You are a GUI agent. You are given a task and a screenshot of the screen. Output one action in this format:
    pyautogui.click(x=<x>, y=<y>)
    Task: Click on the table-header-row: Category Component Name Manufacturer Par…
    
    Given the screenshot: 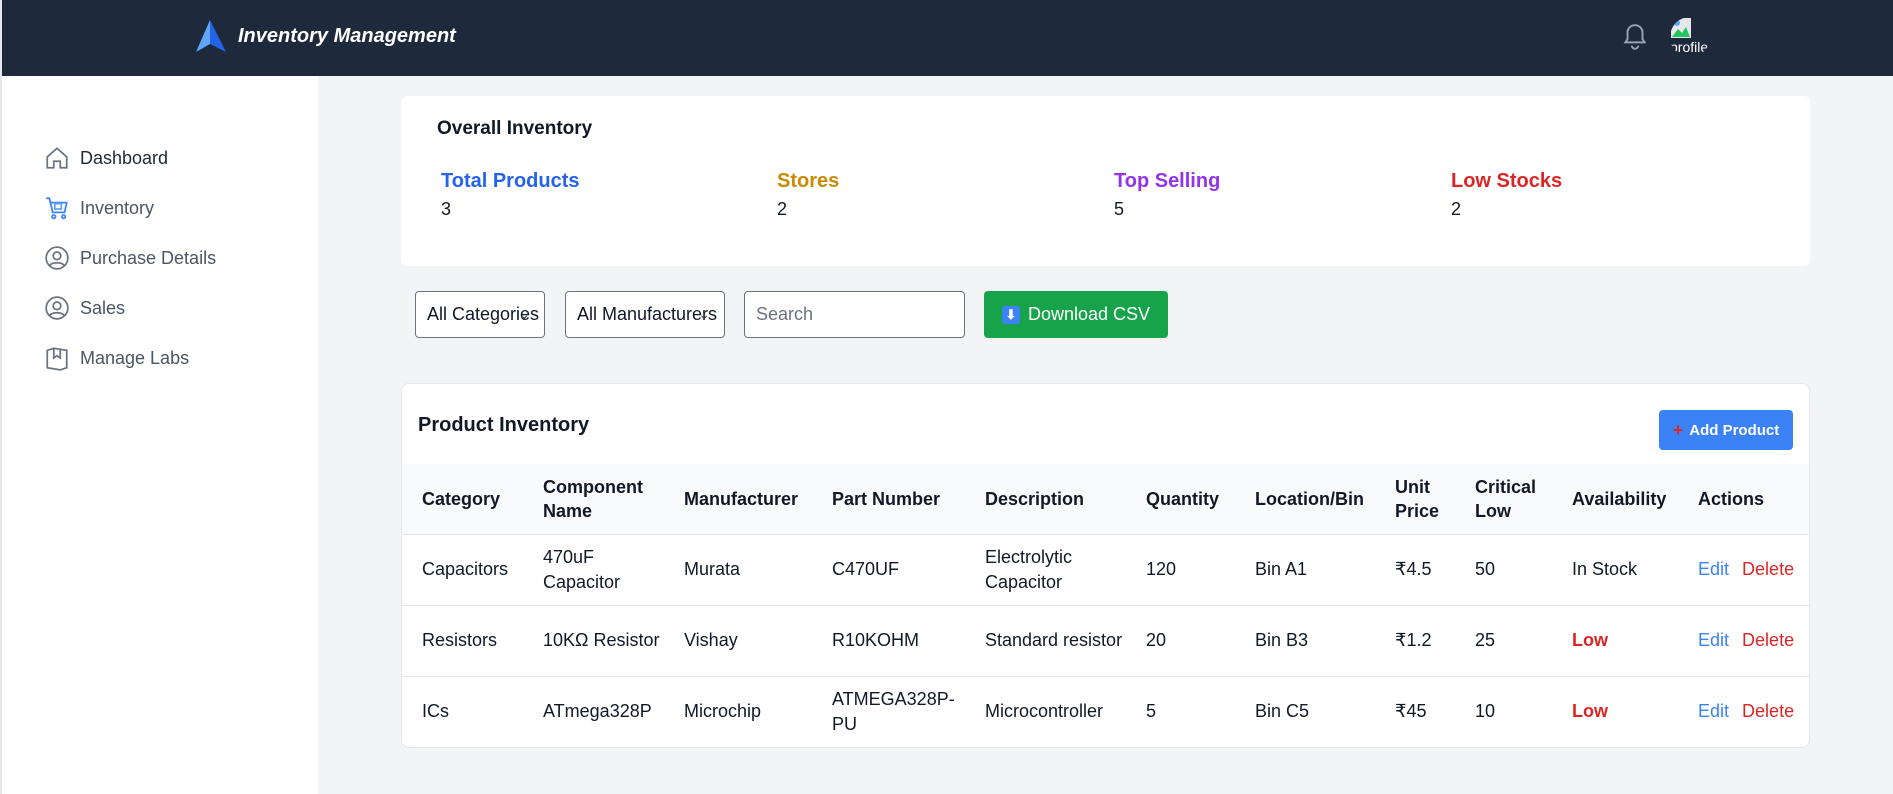 What is the action you would take?
    pyautogui.click(x=1105, y=499)
    